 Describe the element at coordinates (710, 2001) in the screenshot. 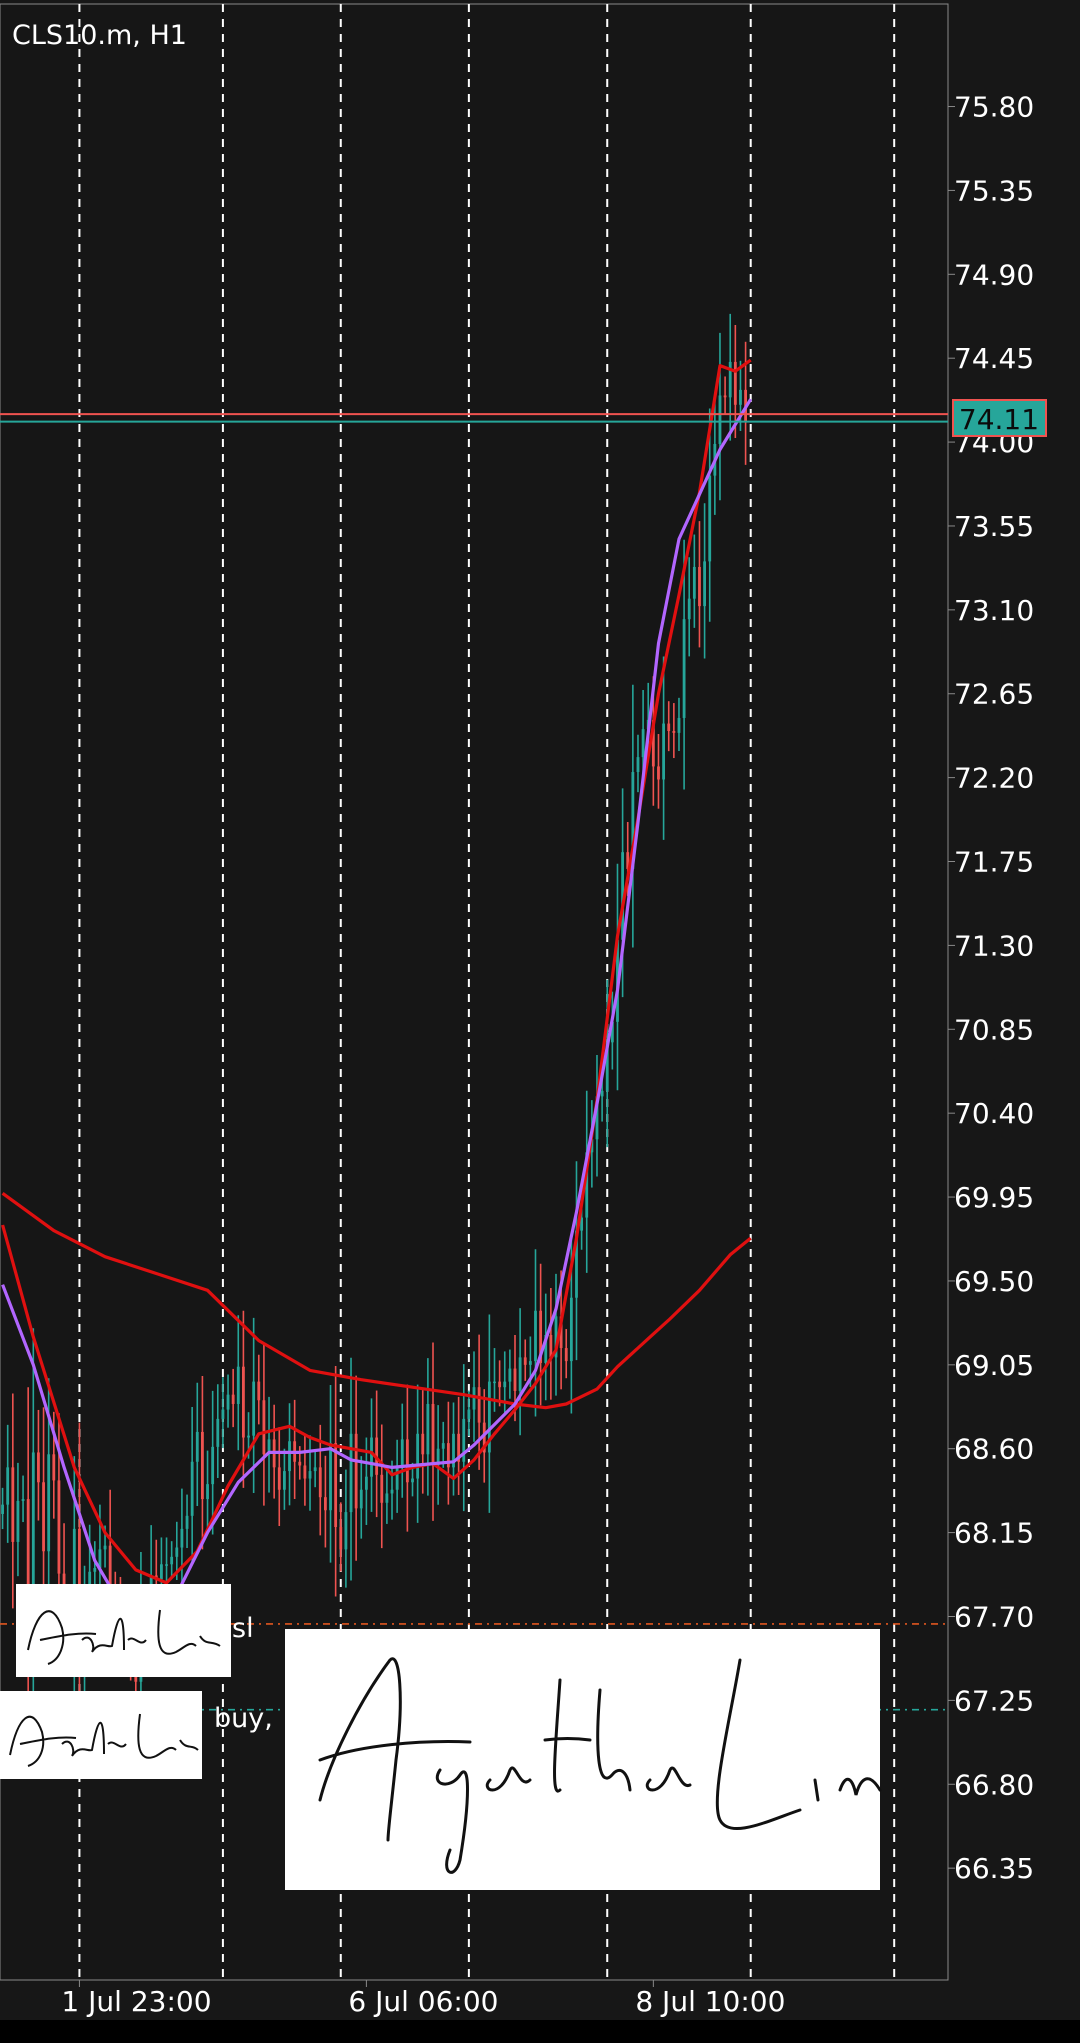

I see `x-tick-label: 8 Jul 10:00` at that location.